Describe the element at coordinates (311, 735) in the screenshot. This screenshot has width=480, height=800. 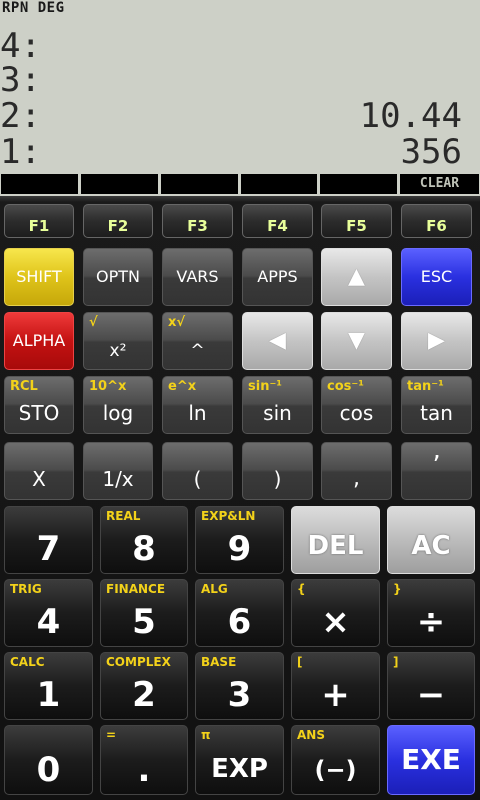
I see `shift-label: ANS` at that location.